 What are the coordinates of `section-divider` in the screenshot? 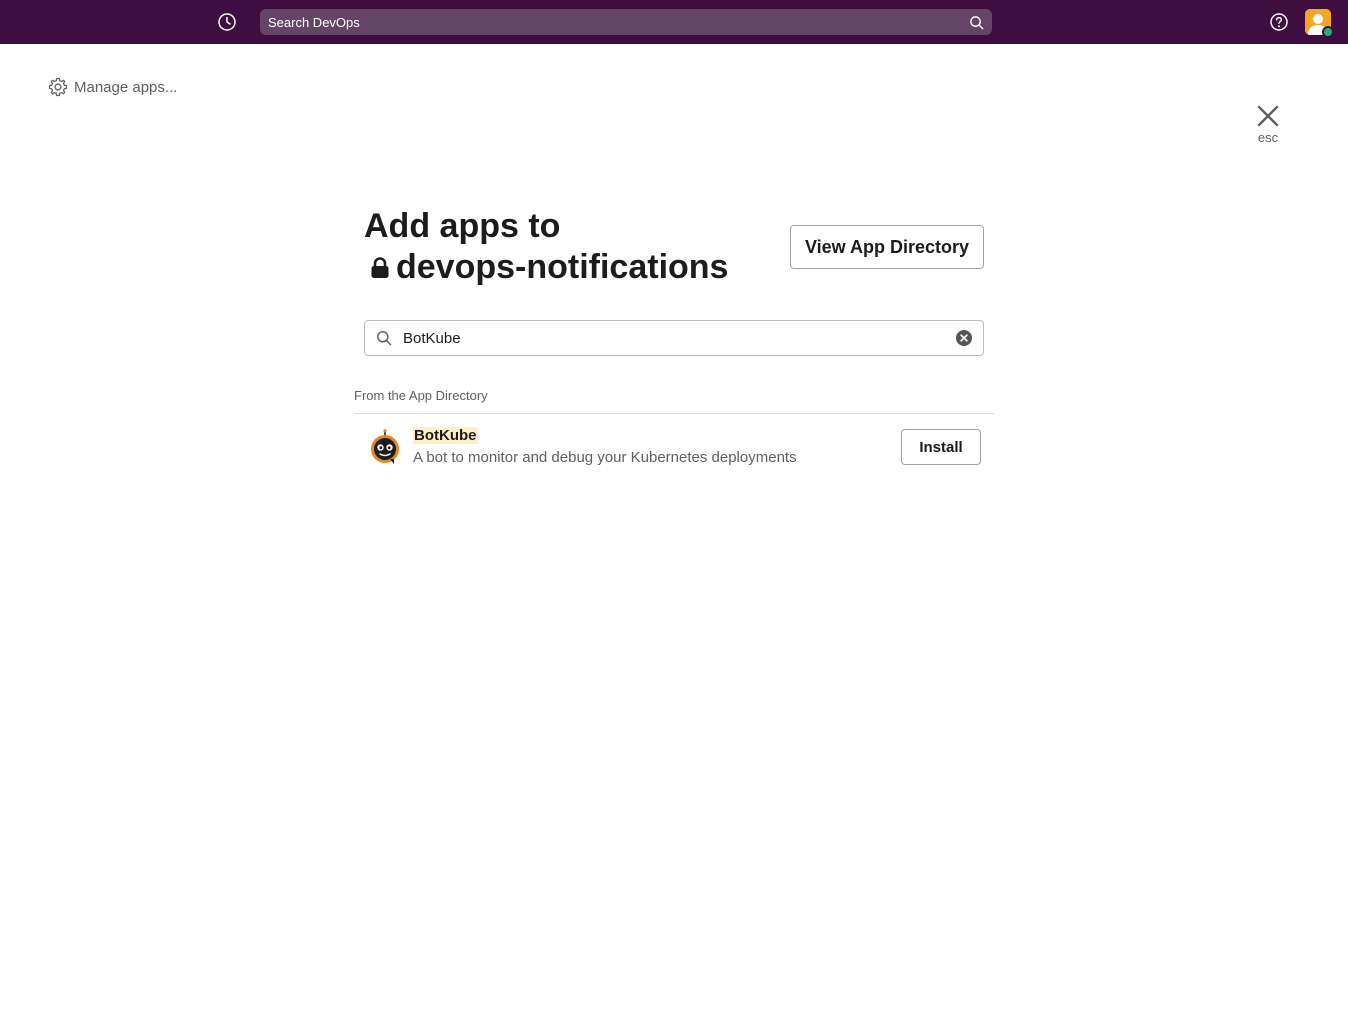 It's located at (674, 413).